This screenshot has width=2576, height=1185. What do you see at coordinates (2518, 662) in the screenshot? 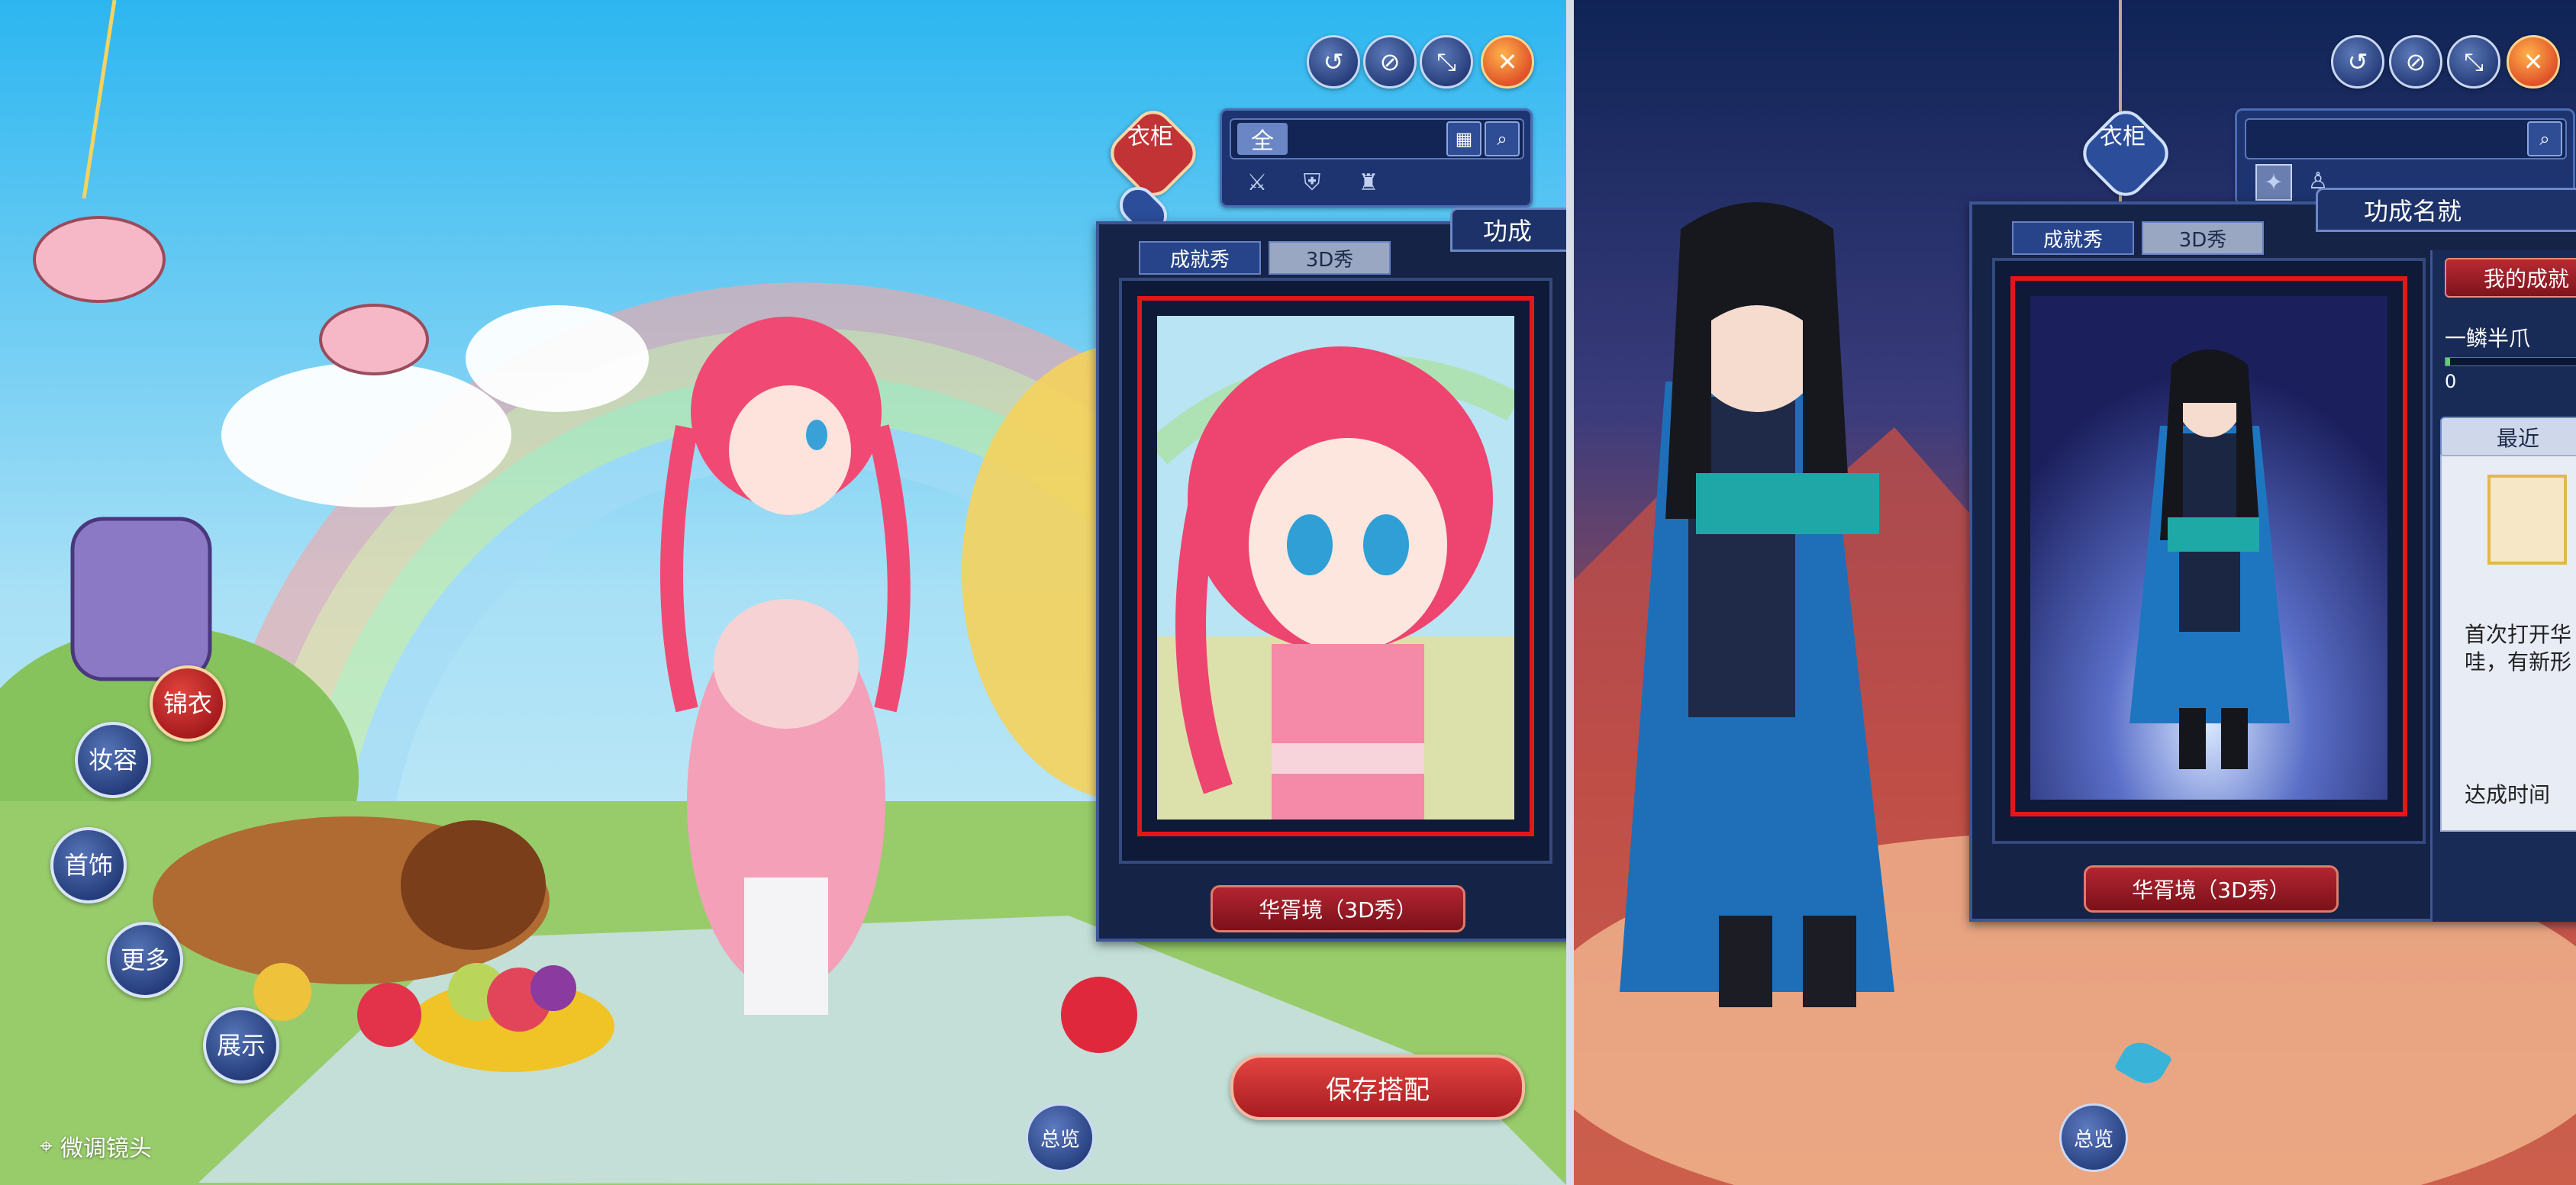
I see `recent-description-line-2: 哇，有新形` at bounding box center [2518, 662].